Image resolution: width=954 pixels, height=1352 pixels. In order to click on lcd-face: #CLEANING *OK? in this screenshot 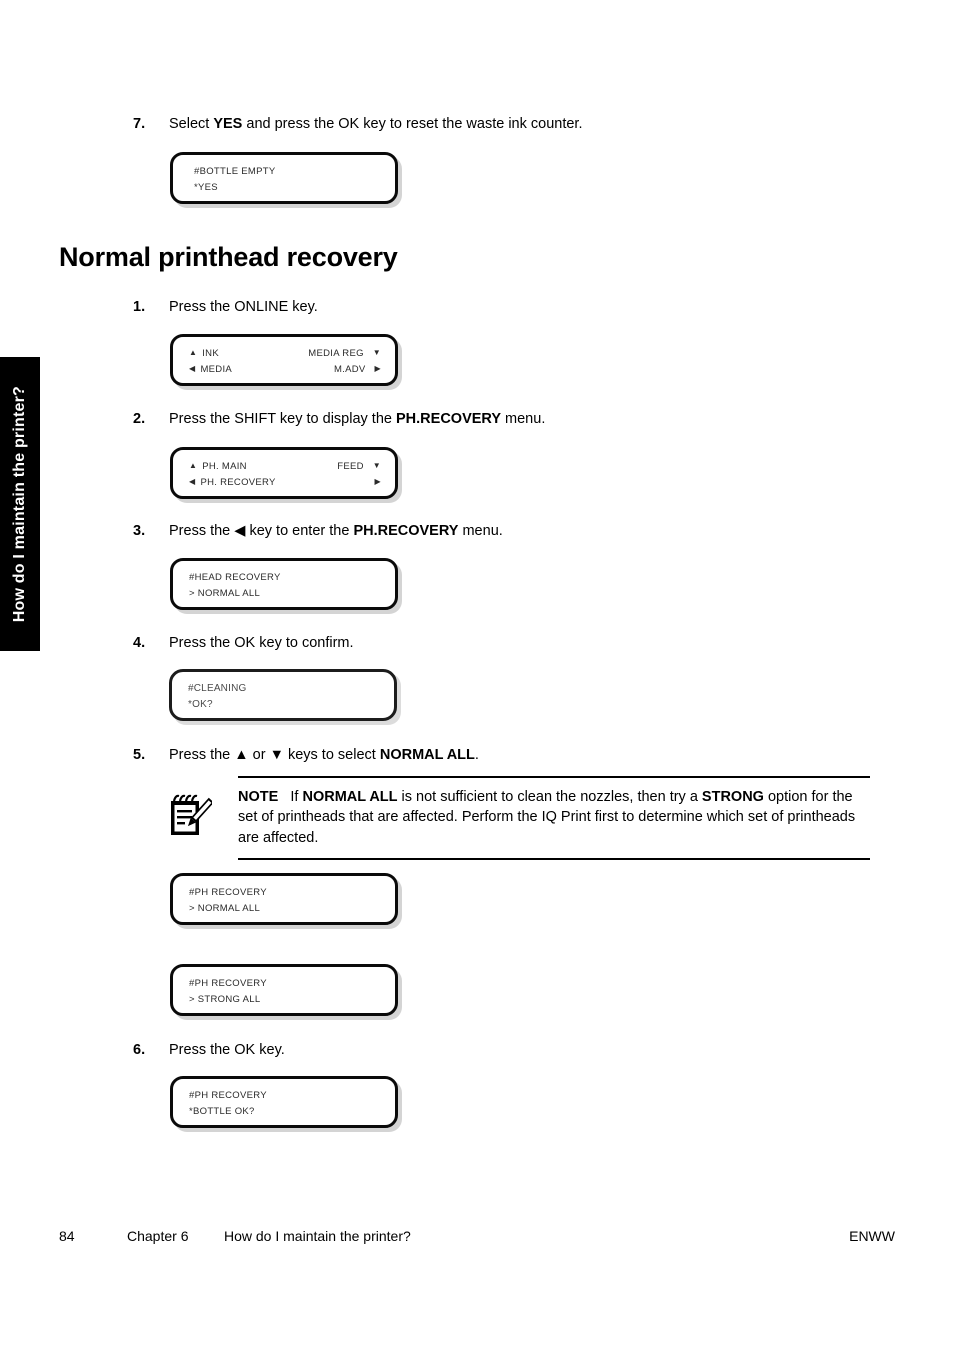, I will do `click(283, 695)`.